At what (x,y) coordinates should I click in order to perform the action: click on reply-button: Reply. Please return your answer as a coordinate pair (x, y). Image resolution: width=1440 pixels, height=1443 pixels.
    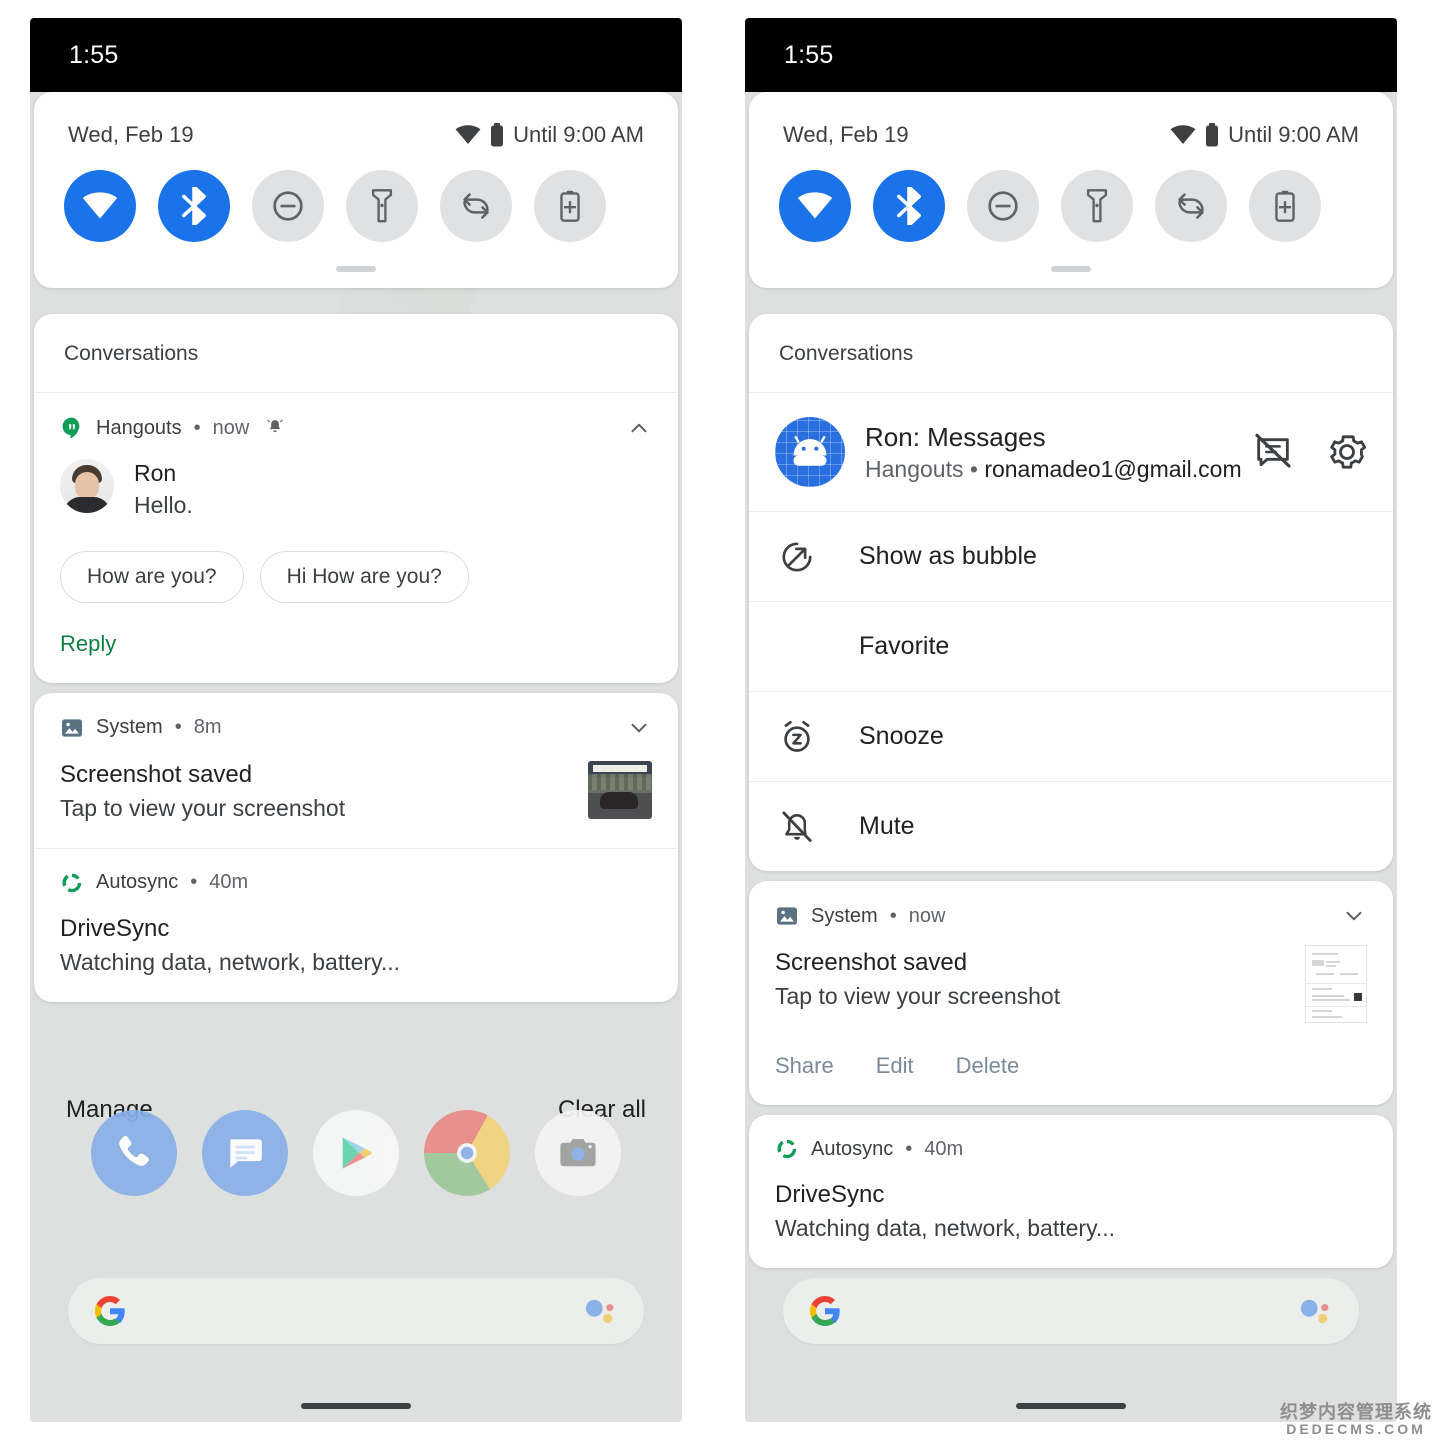
    Looking at the image, I should click on (356, 644).